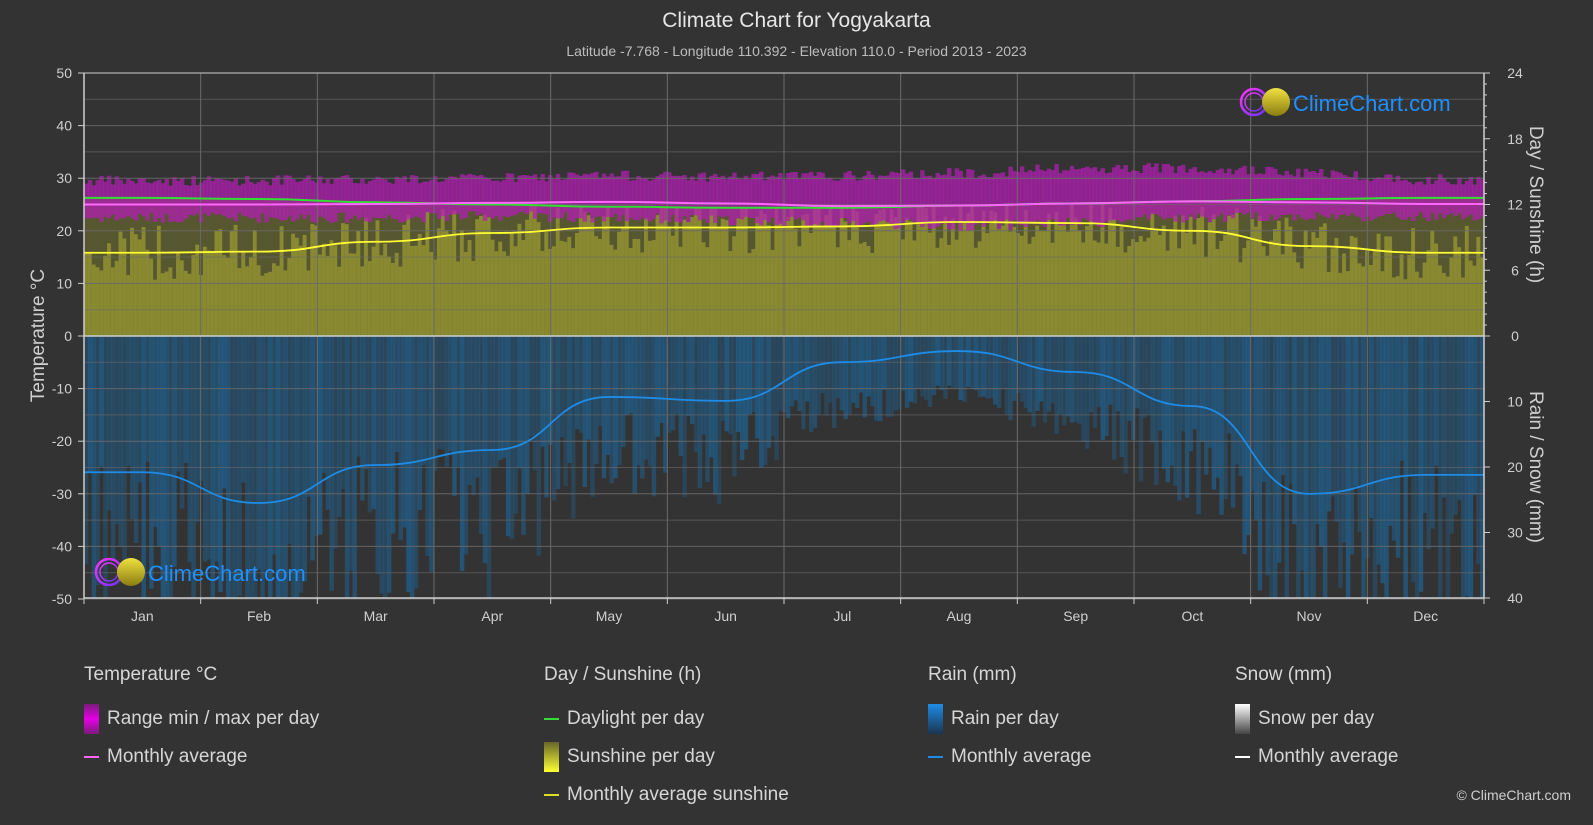  I want to click on copyright: © ClimeChart.com, so click(1513, 795).